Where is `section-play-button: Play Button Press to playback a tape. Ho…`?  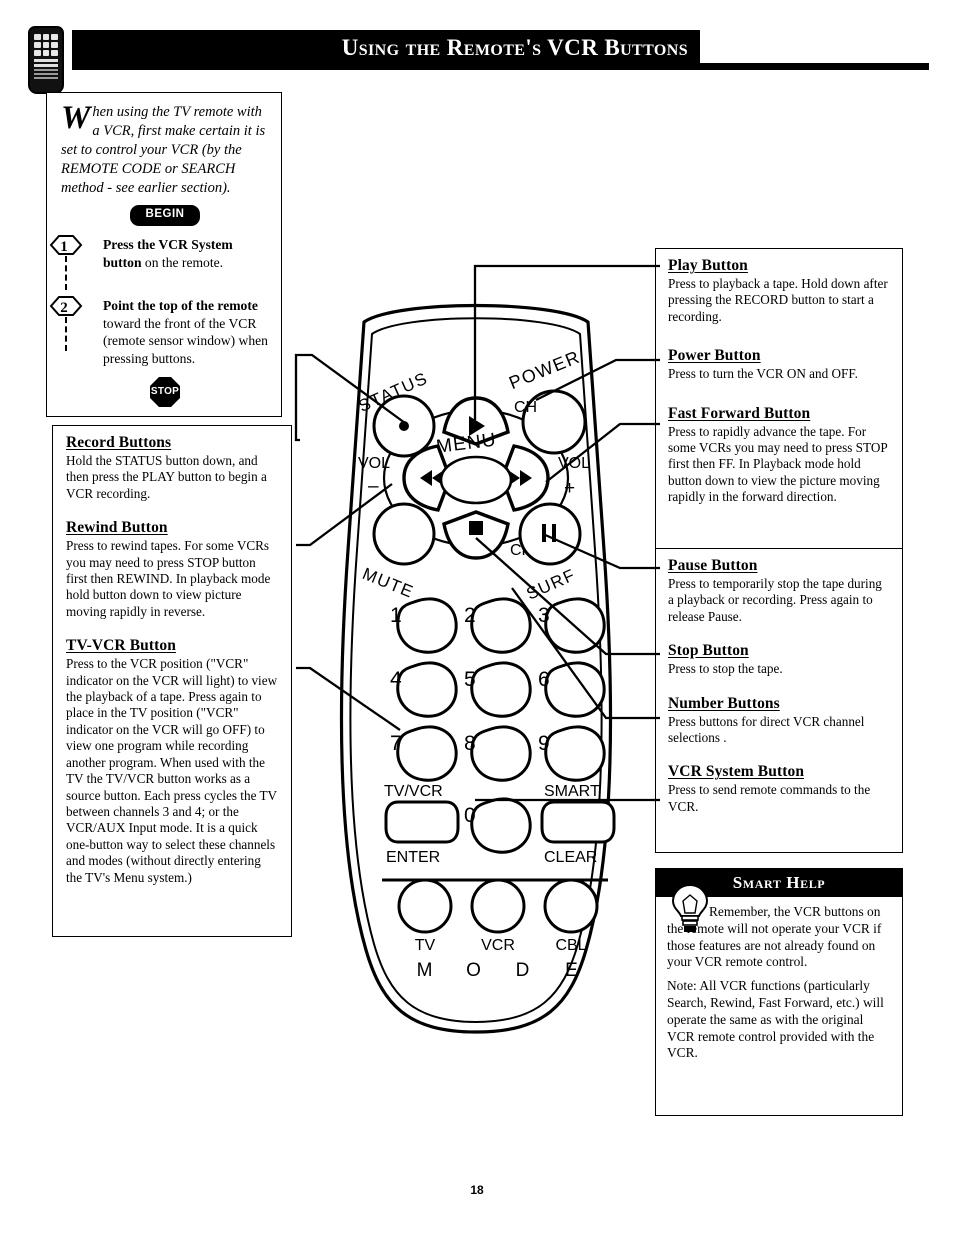
section-play-button: Play Button Press to playback a tape. Ho… is located at coordinates (779, 291).